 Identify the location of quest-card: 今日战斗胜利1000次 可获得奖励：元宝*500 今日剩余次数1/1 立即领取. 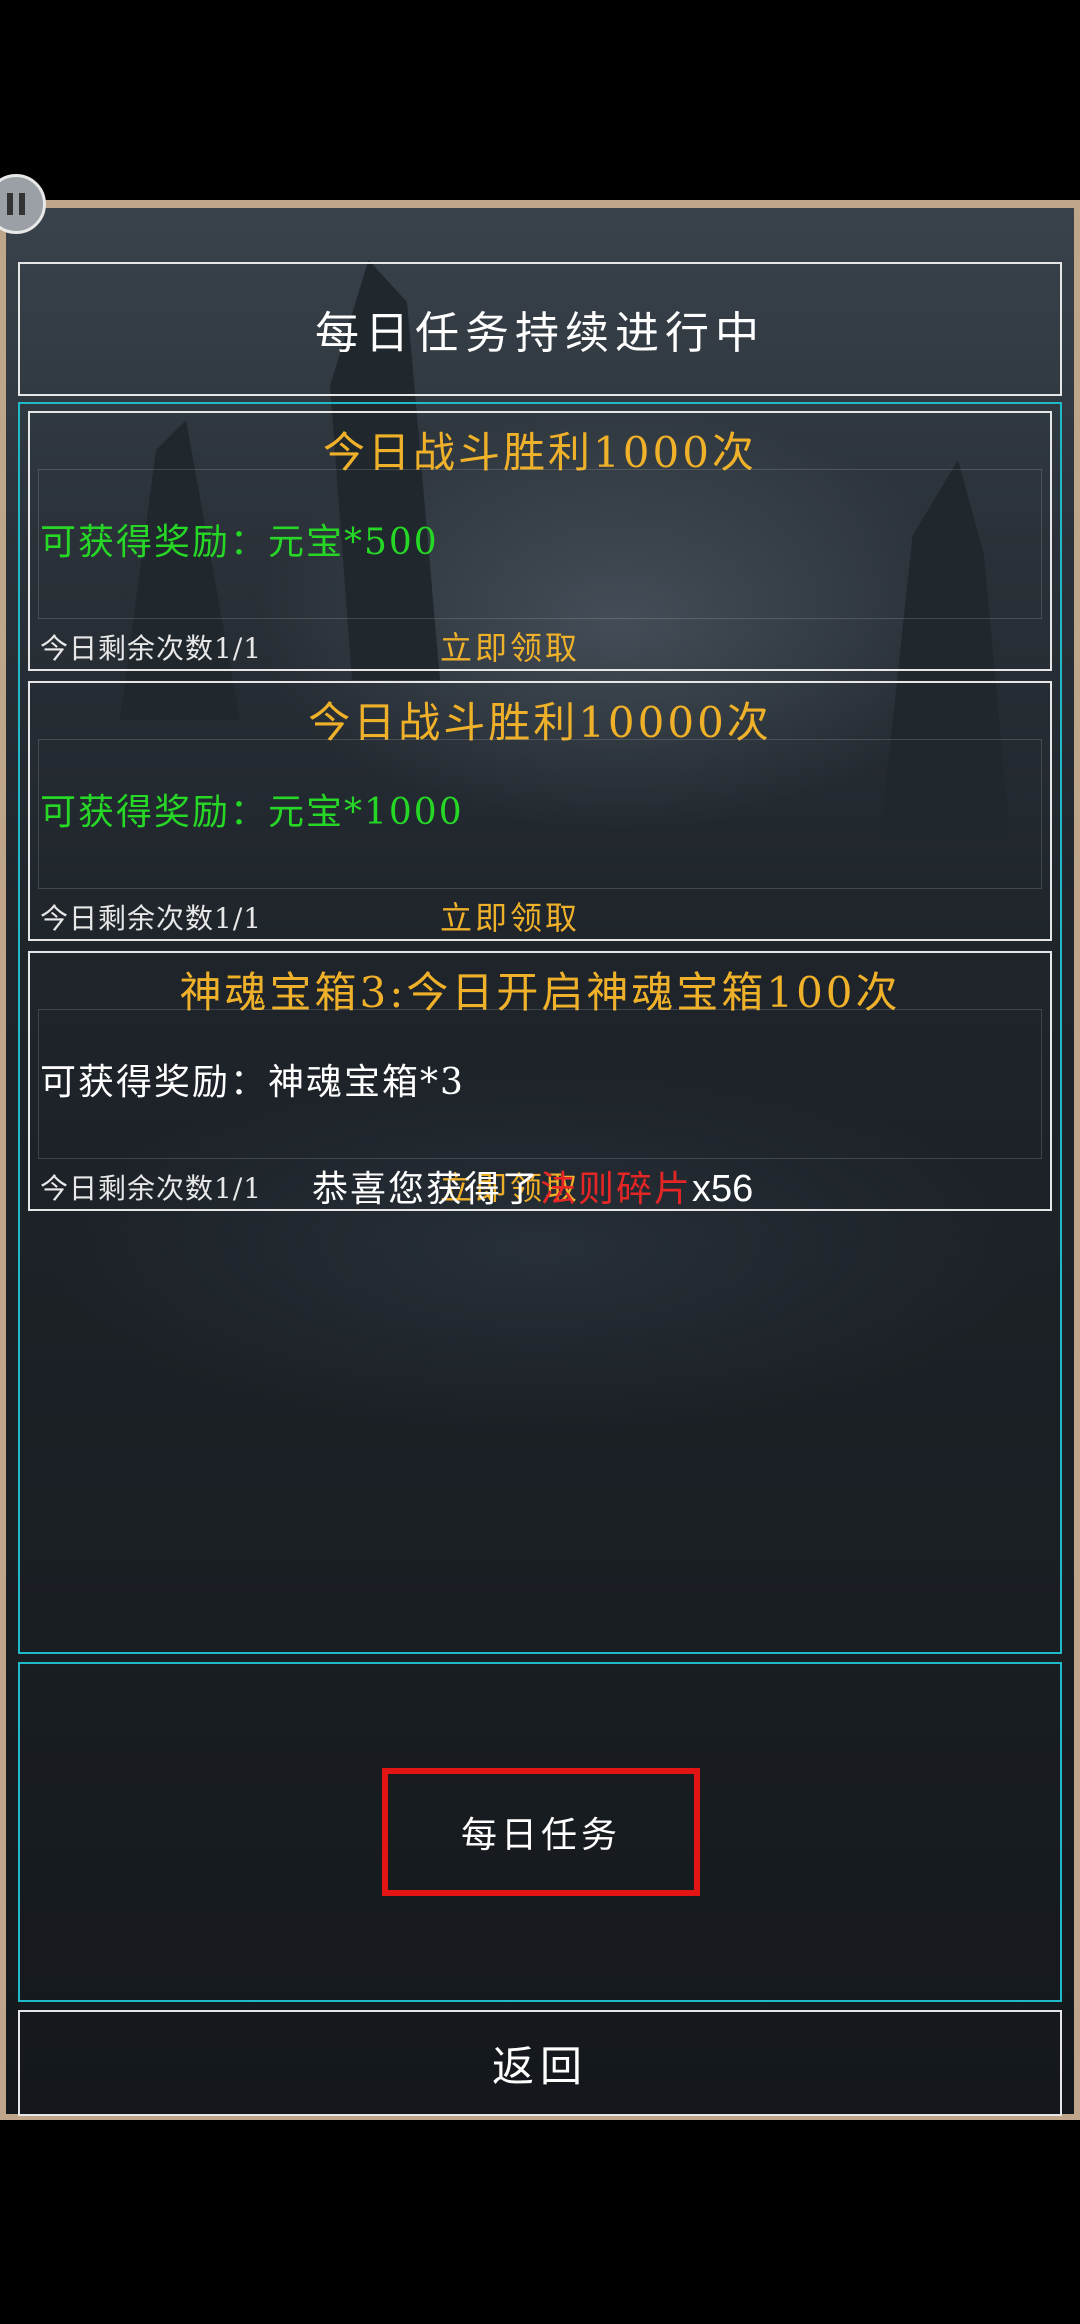
(540, 541).